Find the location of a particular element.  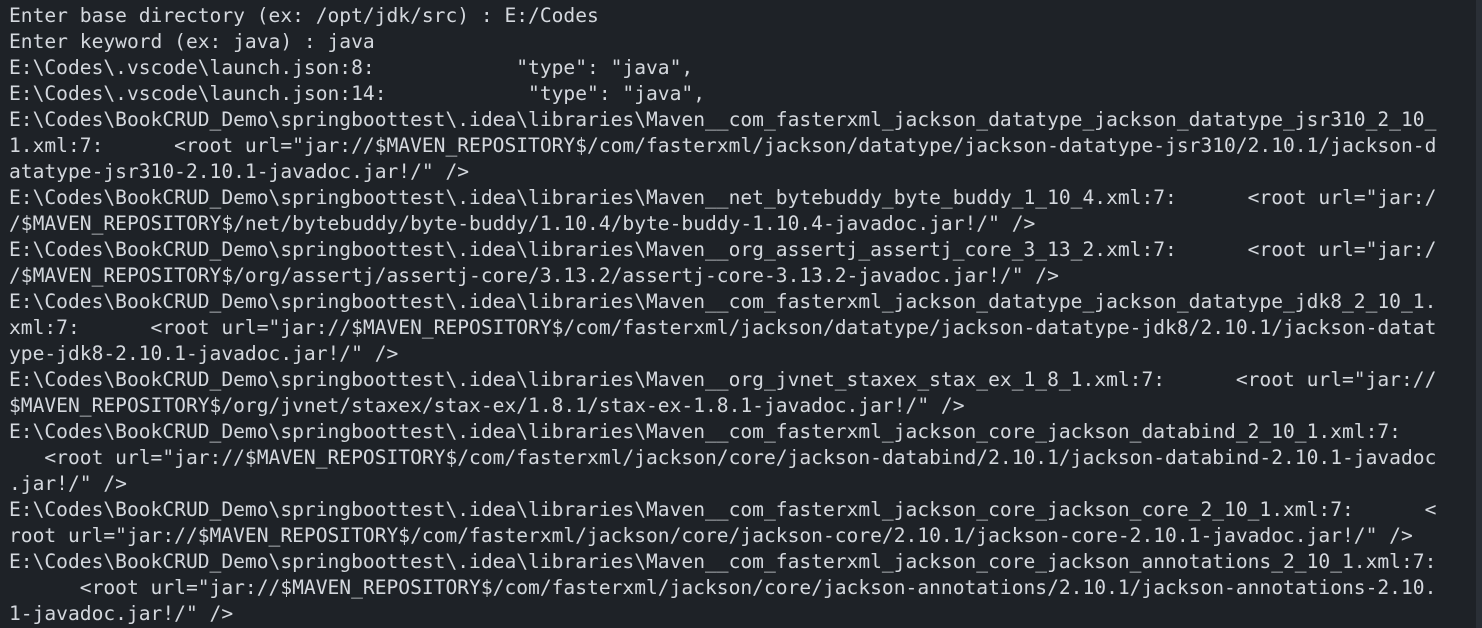

vertical-scrollbar is located at coordinates (1479, 314).